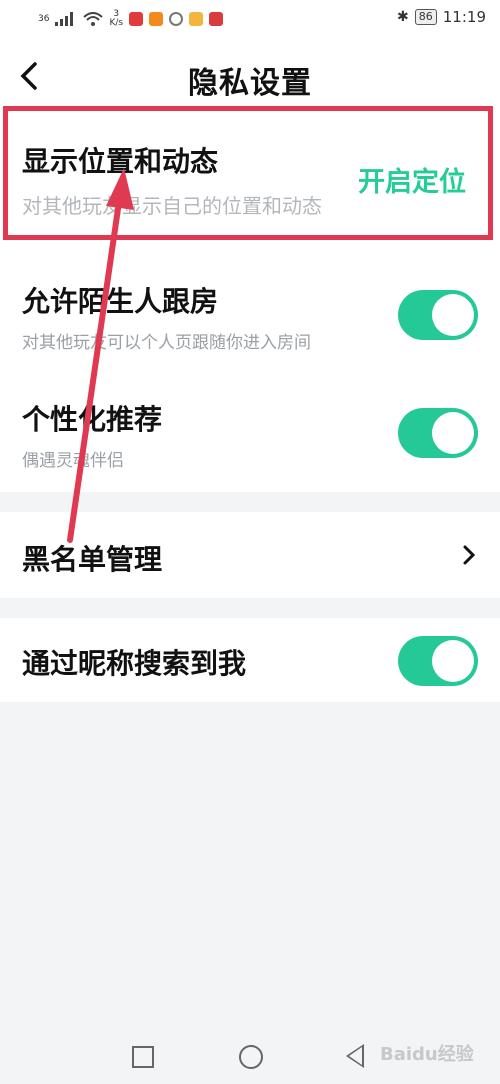 This screenshot has width=500, height=1084. I want to click on annotation-arrow, so click(100, 355).